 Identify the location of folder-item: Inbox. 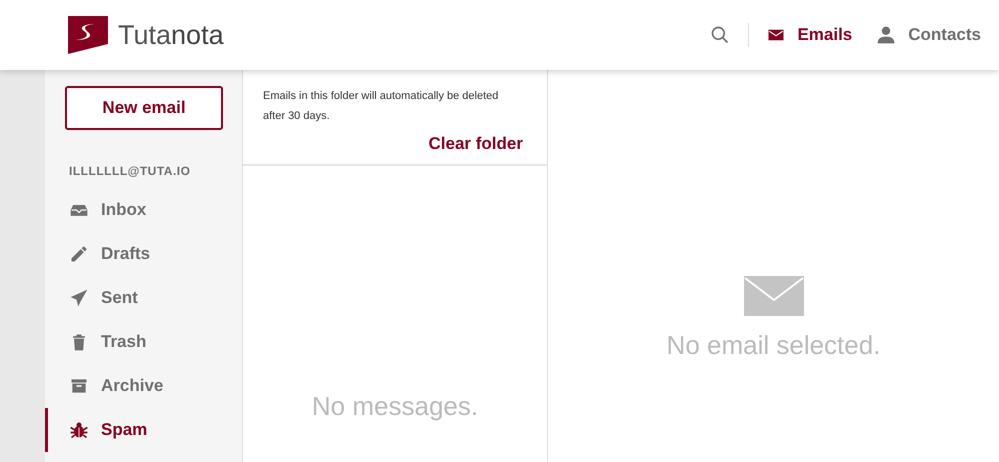
(143, 210).